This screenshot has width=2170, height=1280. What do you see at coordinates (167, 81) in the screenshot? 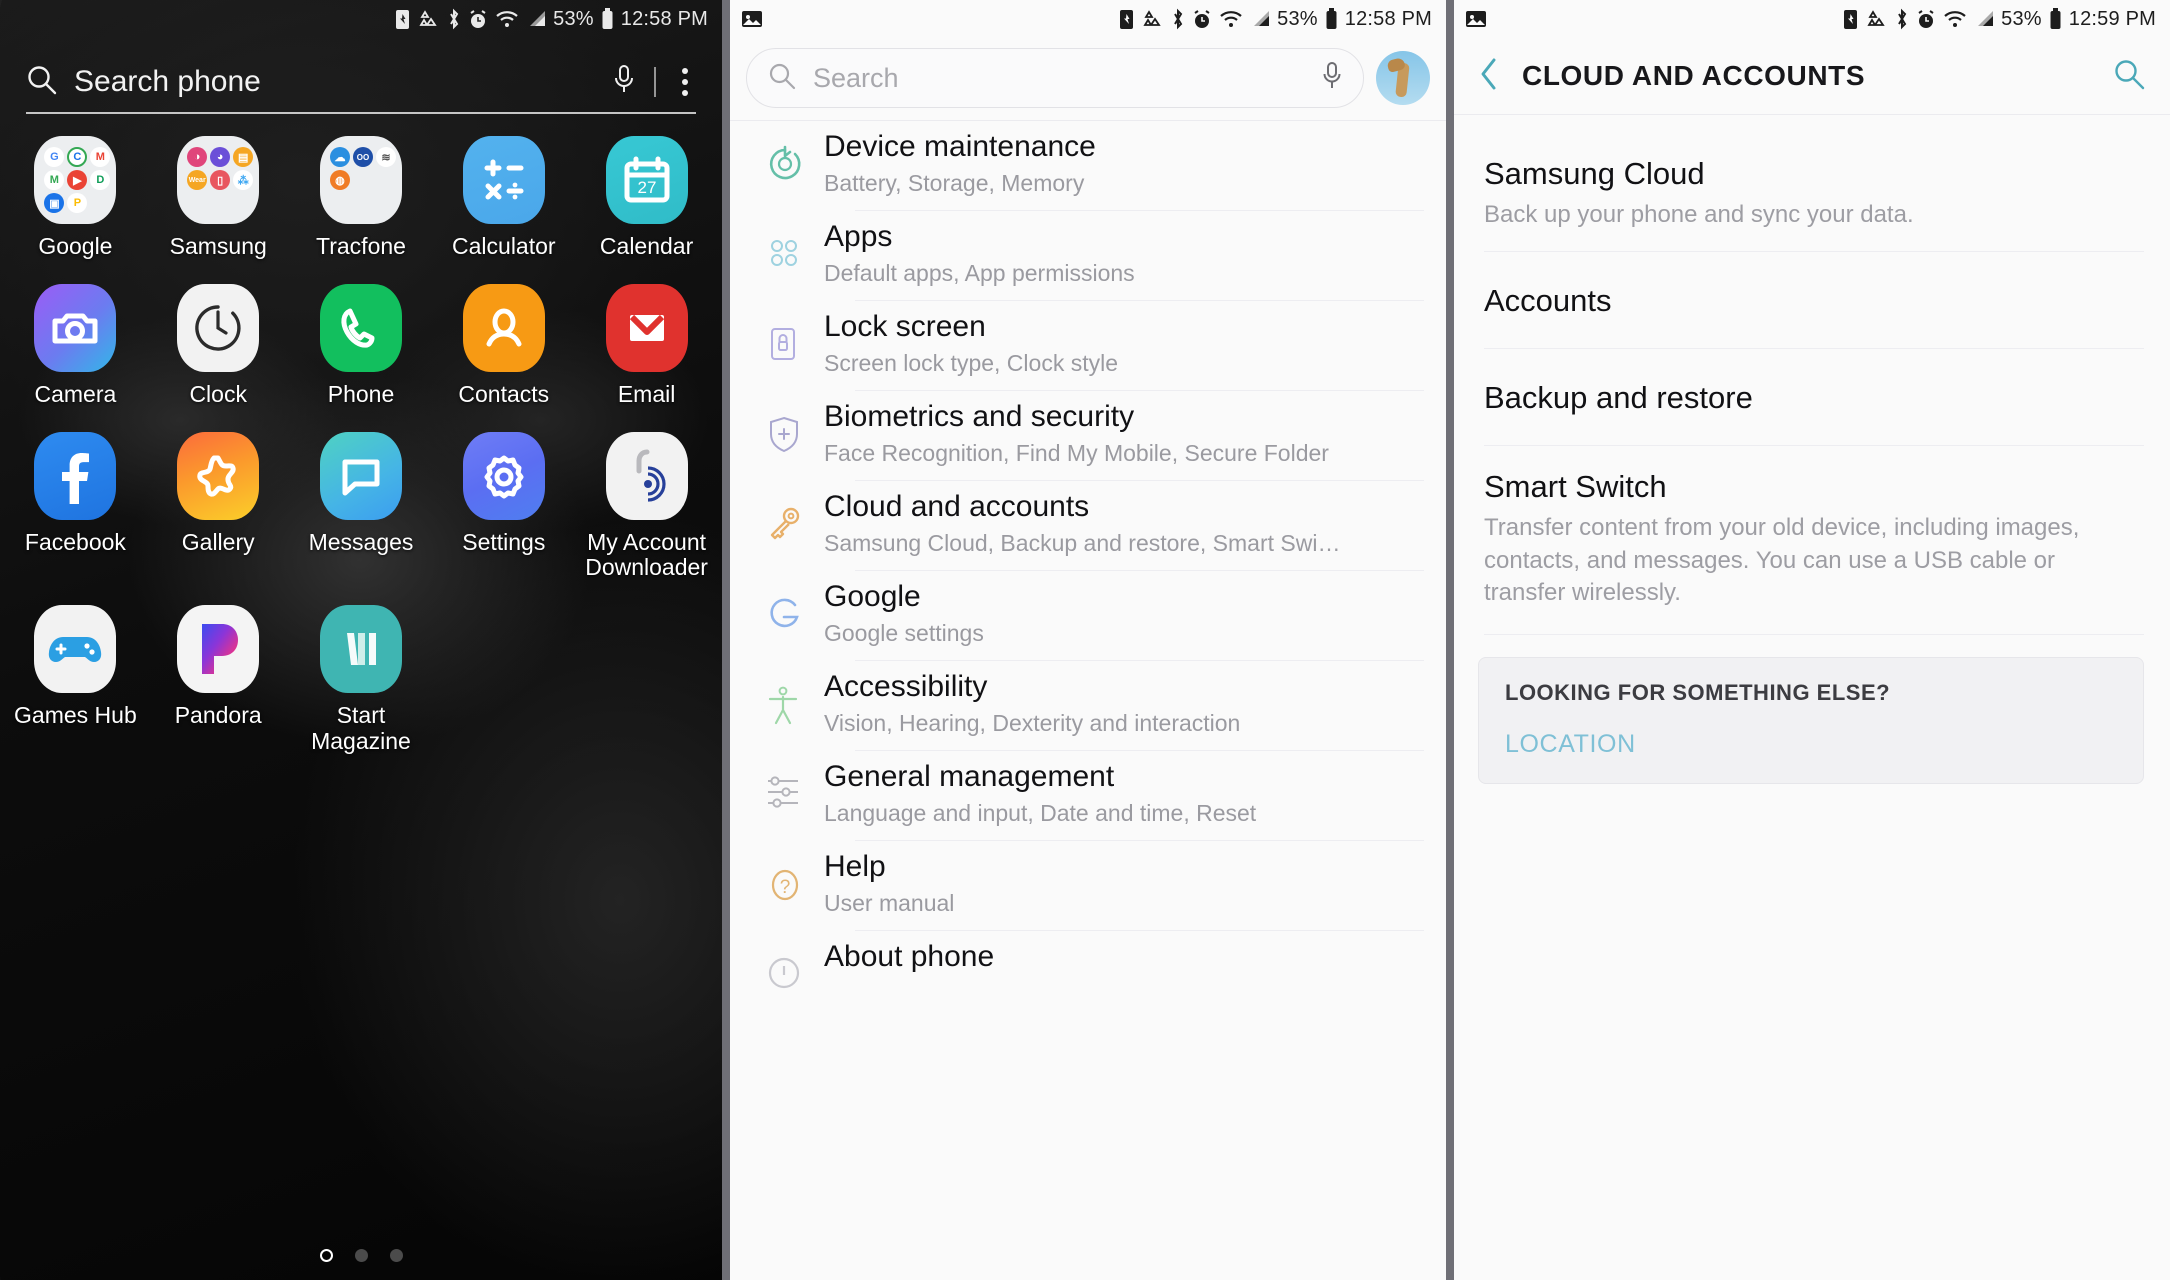
I see `search-placeholder: Search phone` at bounding box center [167, 81].